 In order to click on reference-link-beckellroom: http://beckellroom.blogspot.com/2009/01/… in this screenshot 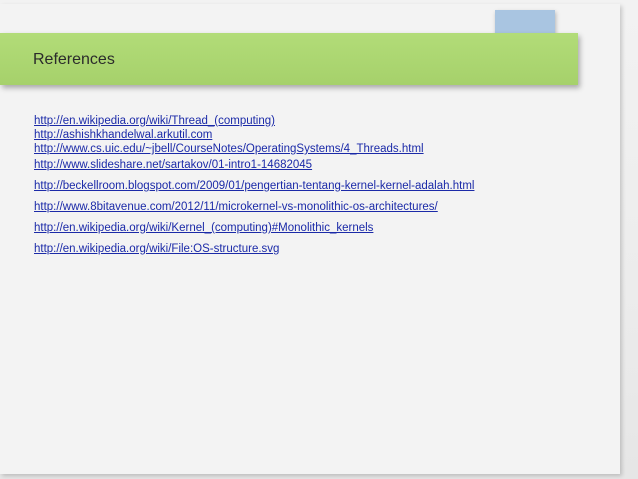, I will do `click(324, 186)`.